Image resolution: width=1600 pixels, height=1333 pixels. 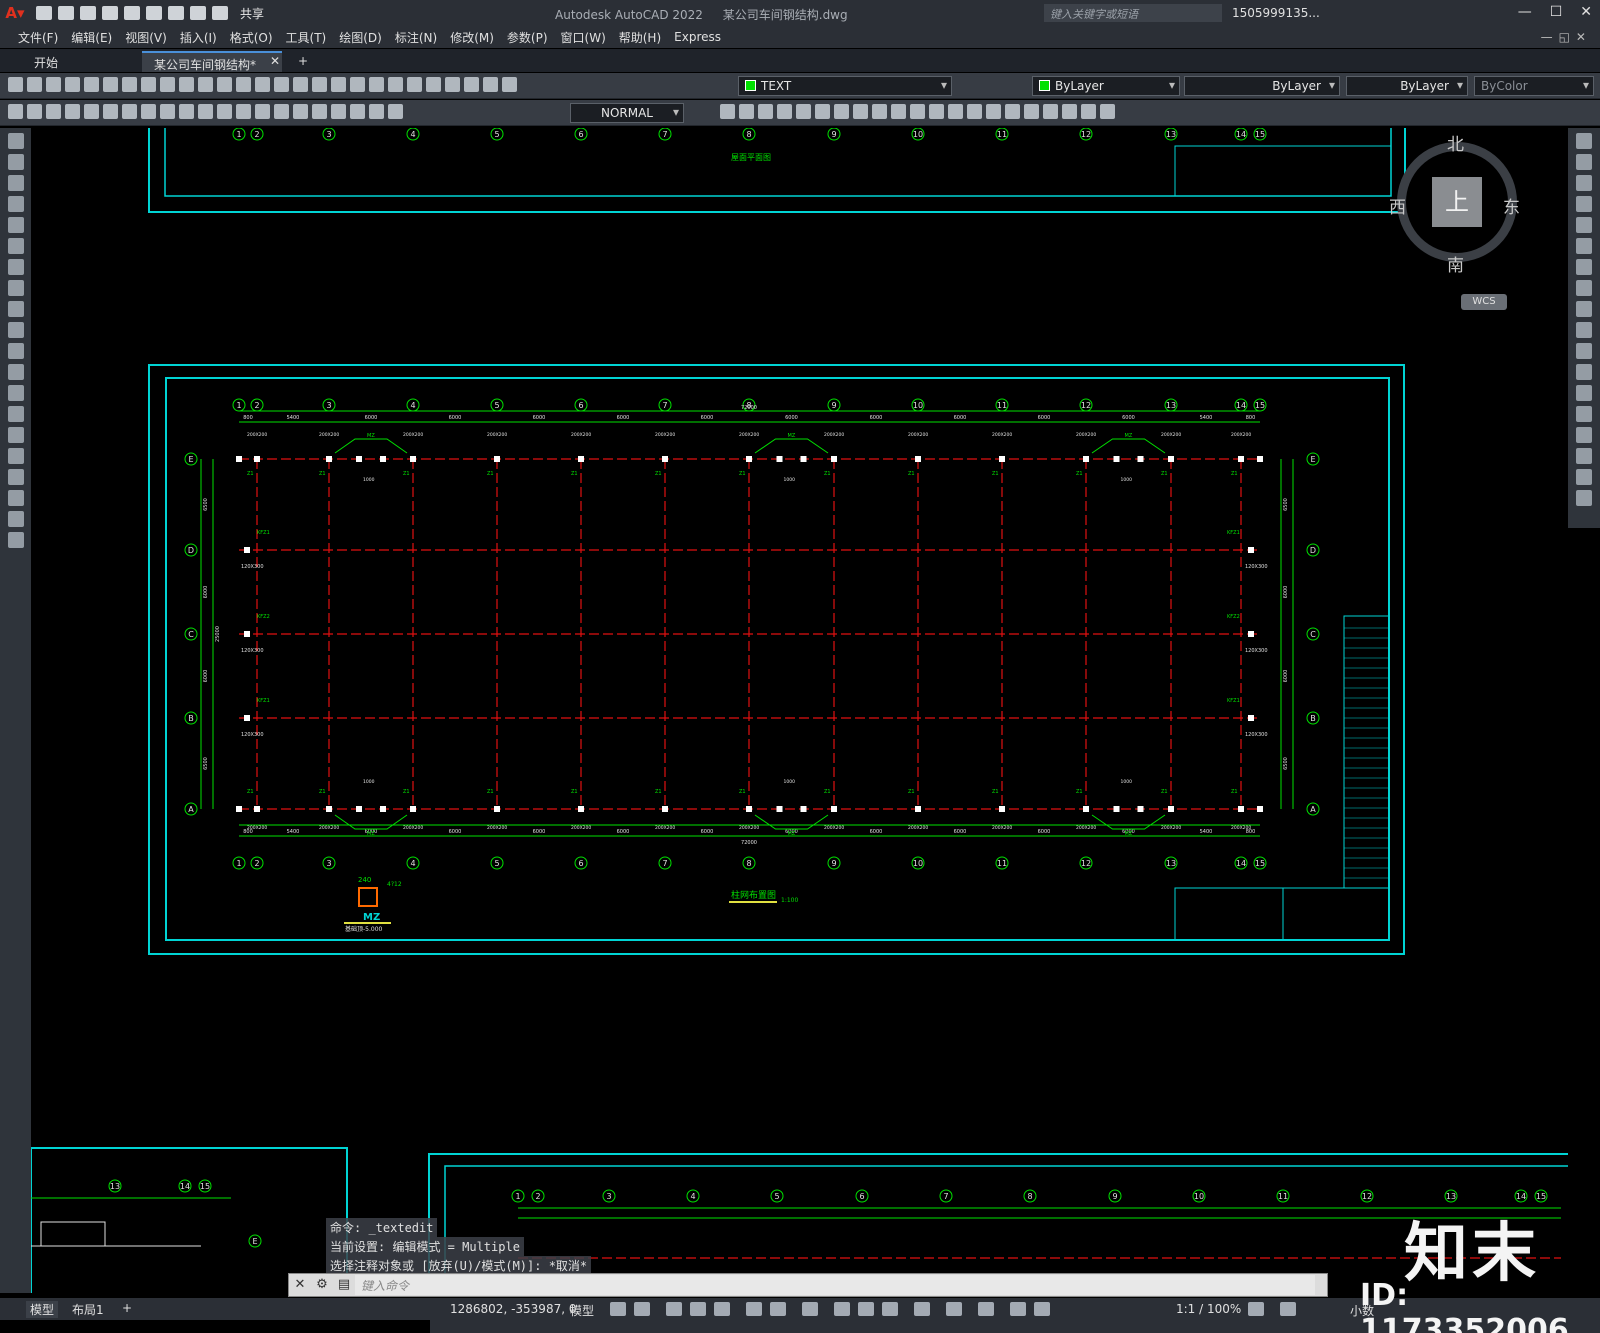 I want to click on new-file-icon, so click(x=44, y=13).